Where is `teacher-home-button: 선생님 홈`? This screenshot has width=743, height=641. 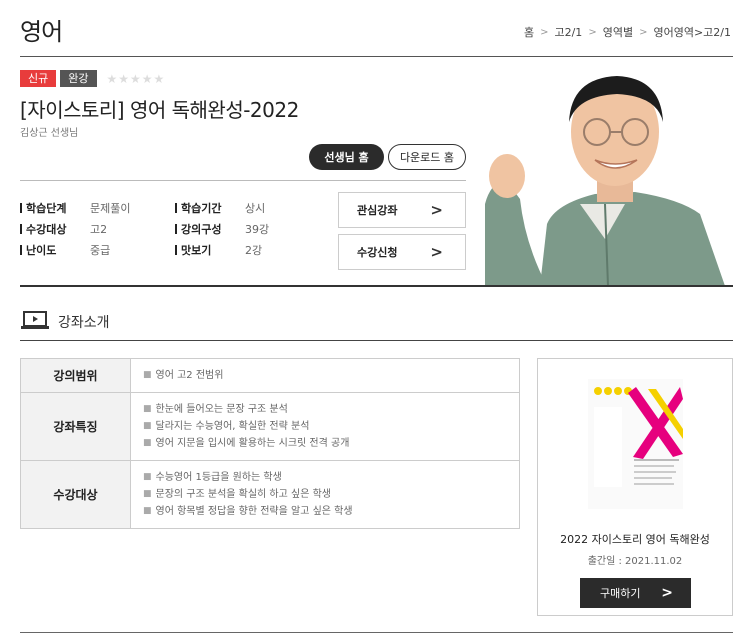
teacher-home-button: 선생님 홈 is located at coordinates (346, 157).